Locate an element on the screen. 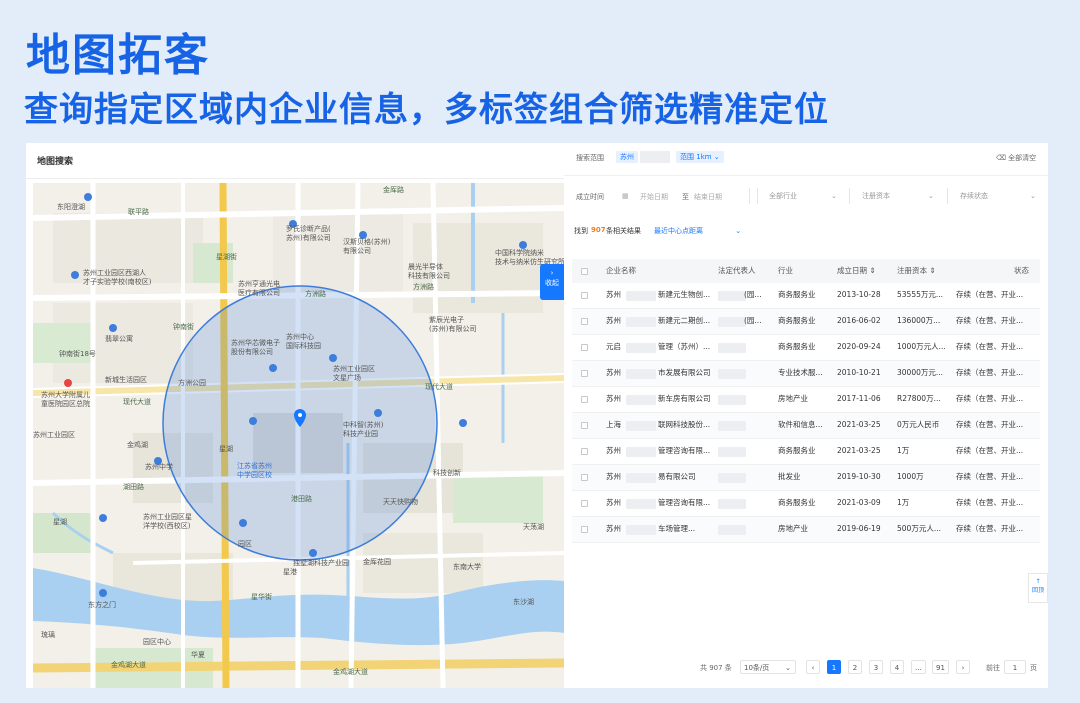  chevron-down-icon: ⌄ is located at coordinates (738, 231).